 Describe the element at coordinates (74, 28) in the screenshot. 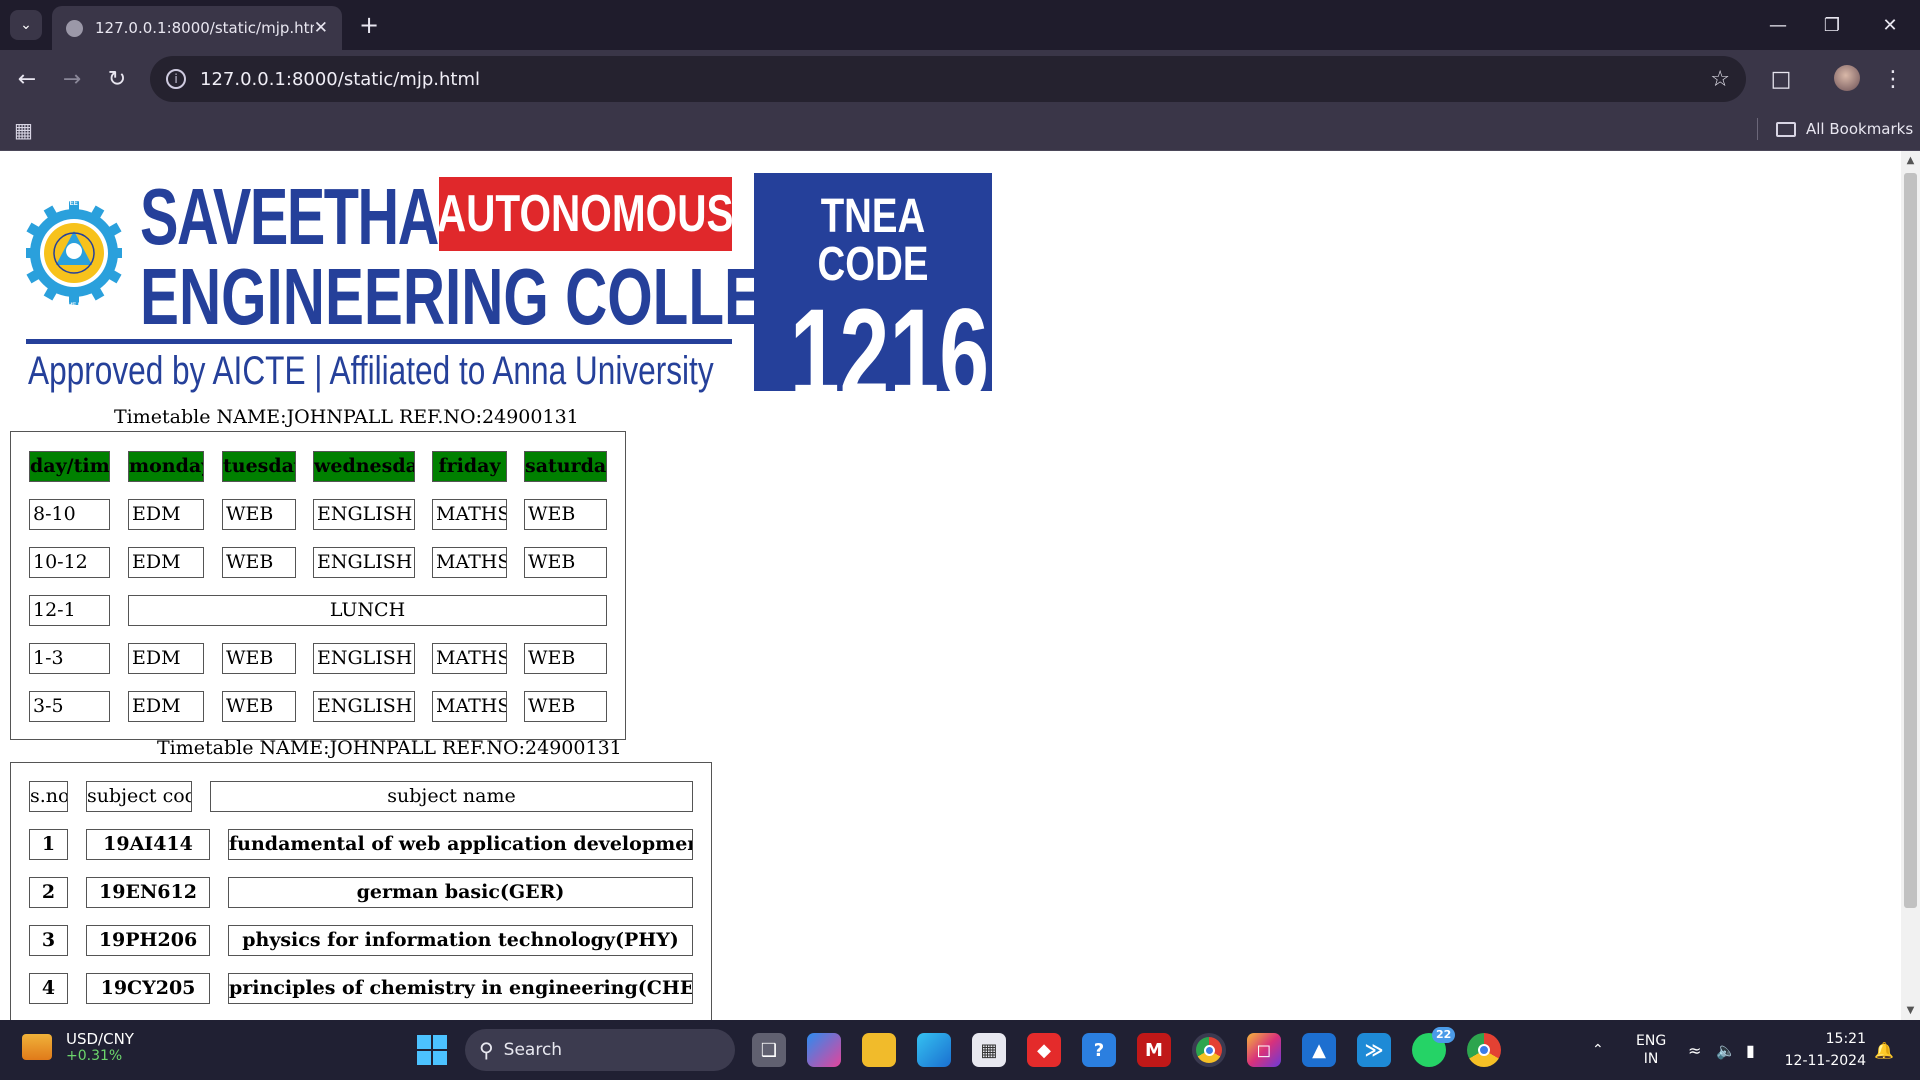

I see `globe-icon` at that location.